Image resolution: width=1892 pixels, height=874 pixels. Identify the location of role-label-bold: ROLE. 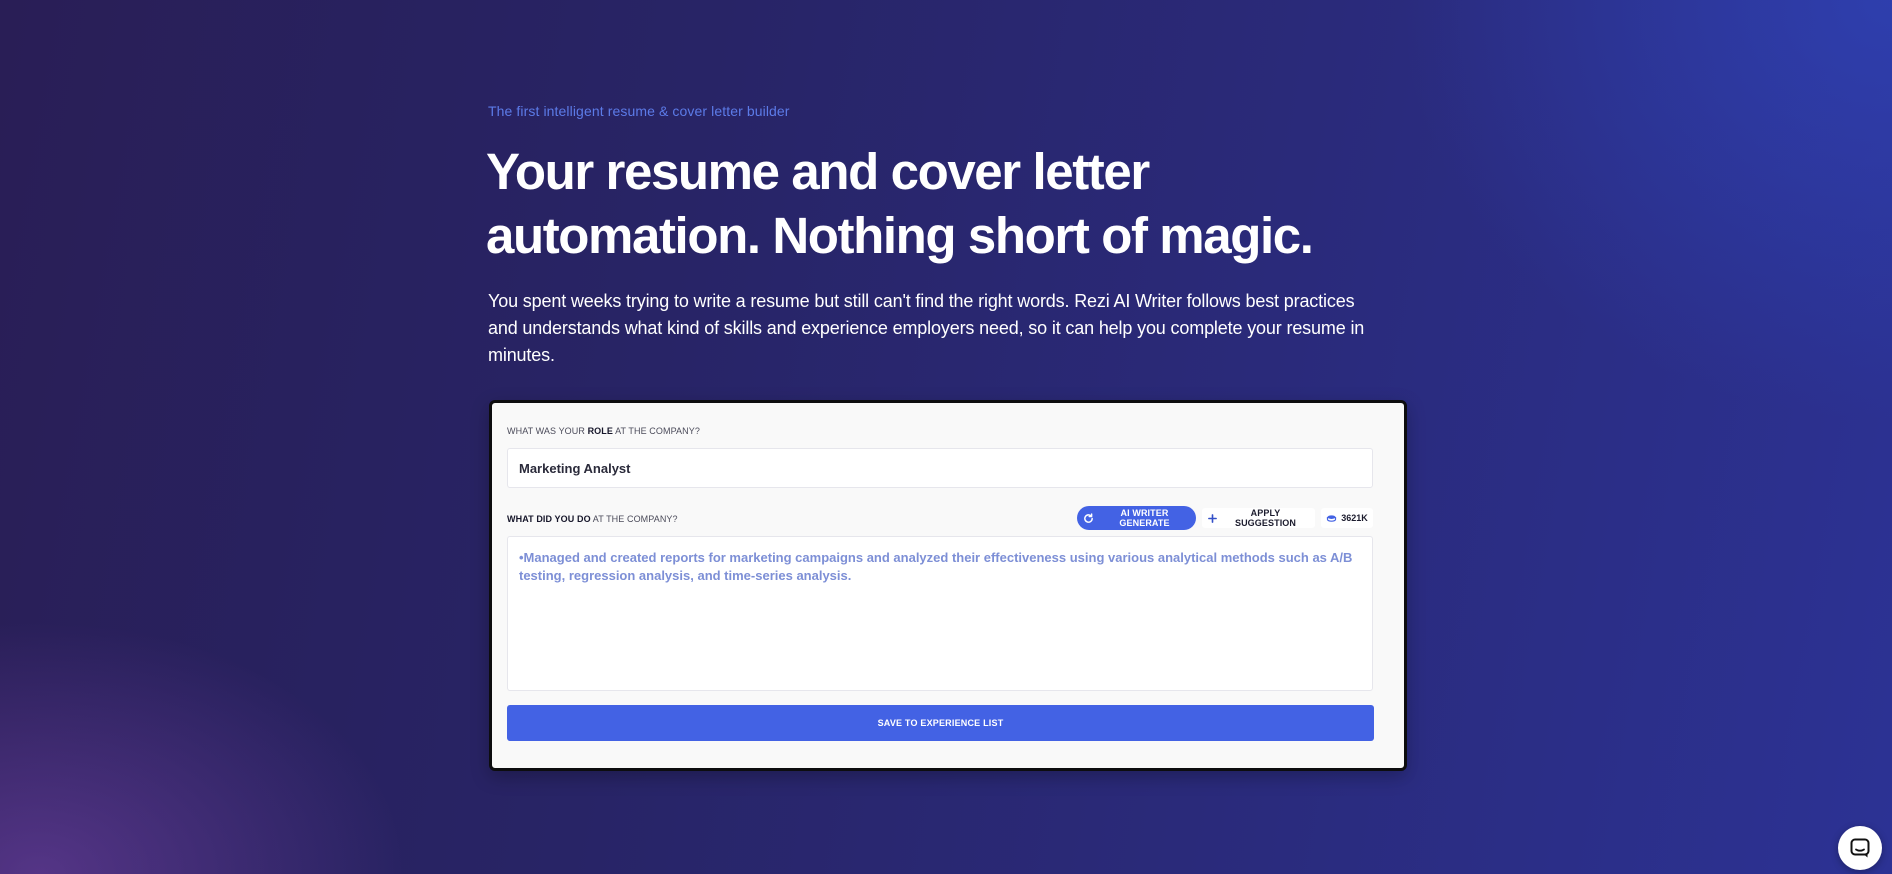
(600, 431).